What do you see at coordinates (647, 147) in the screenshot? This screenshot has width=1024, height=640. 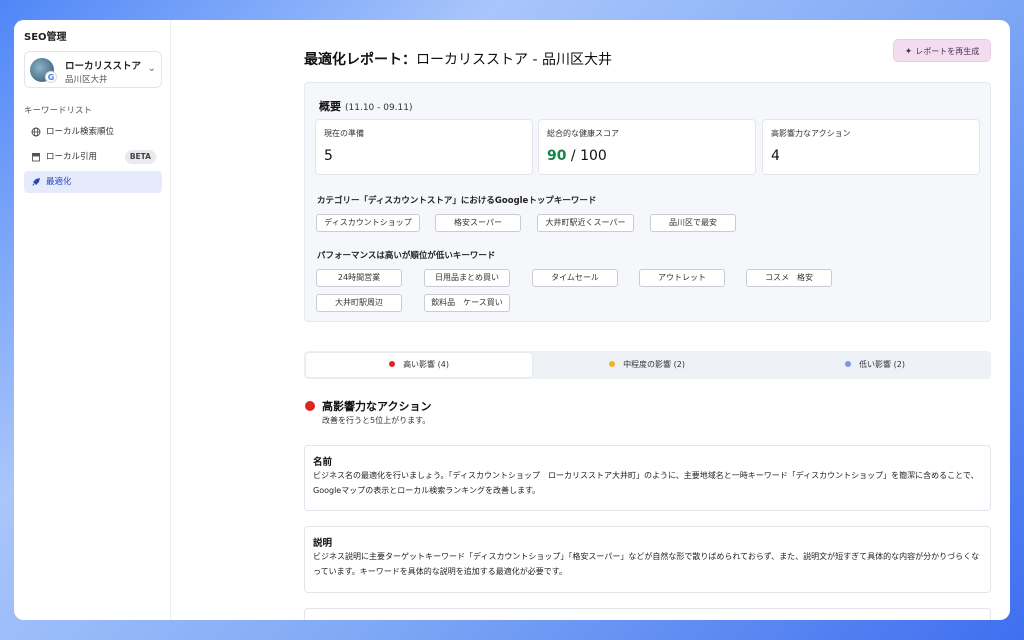 I see `stat-card-health-score: 総合的な健康スコア 90 / 100` at bounding box center [647, 147].